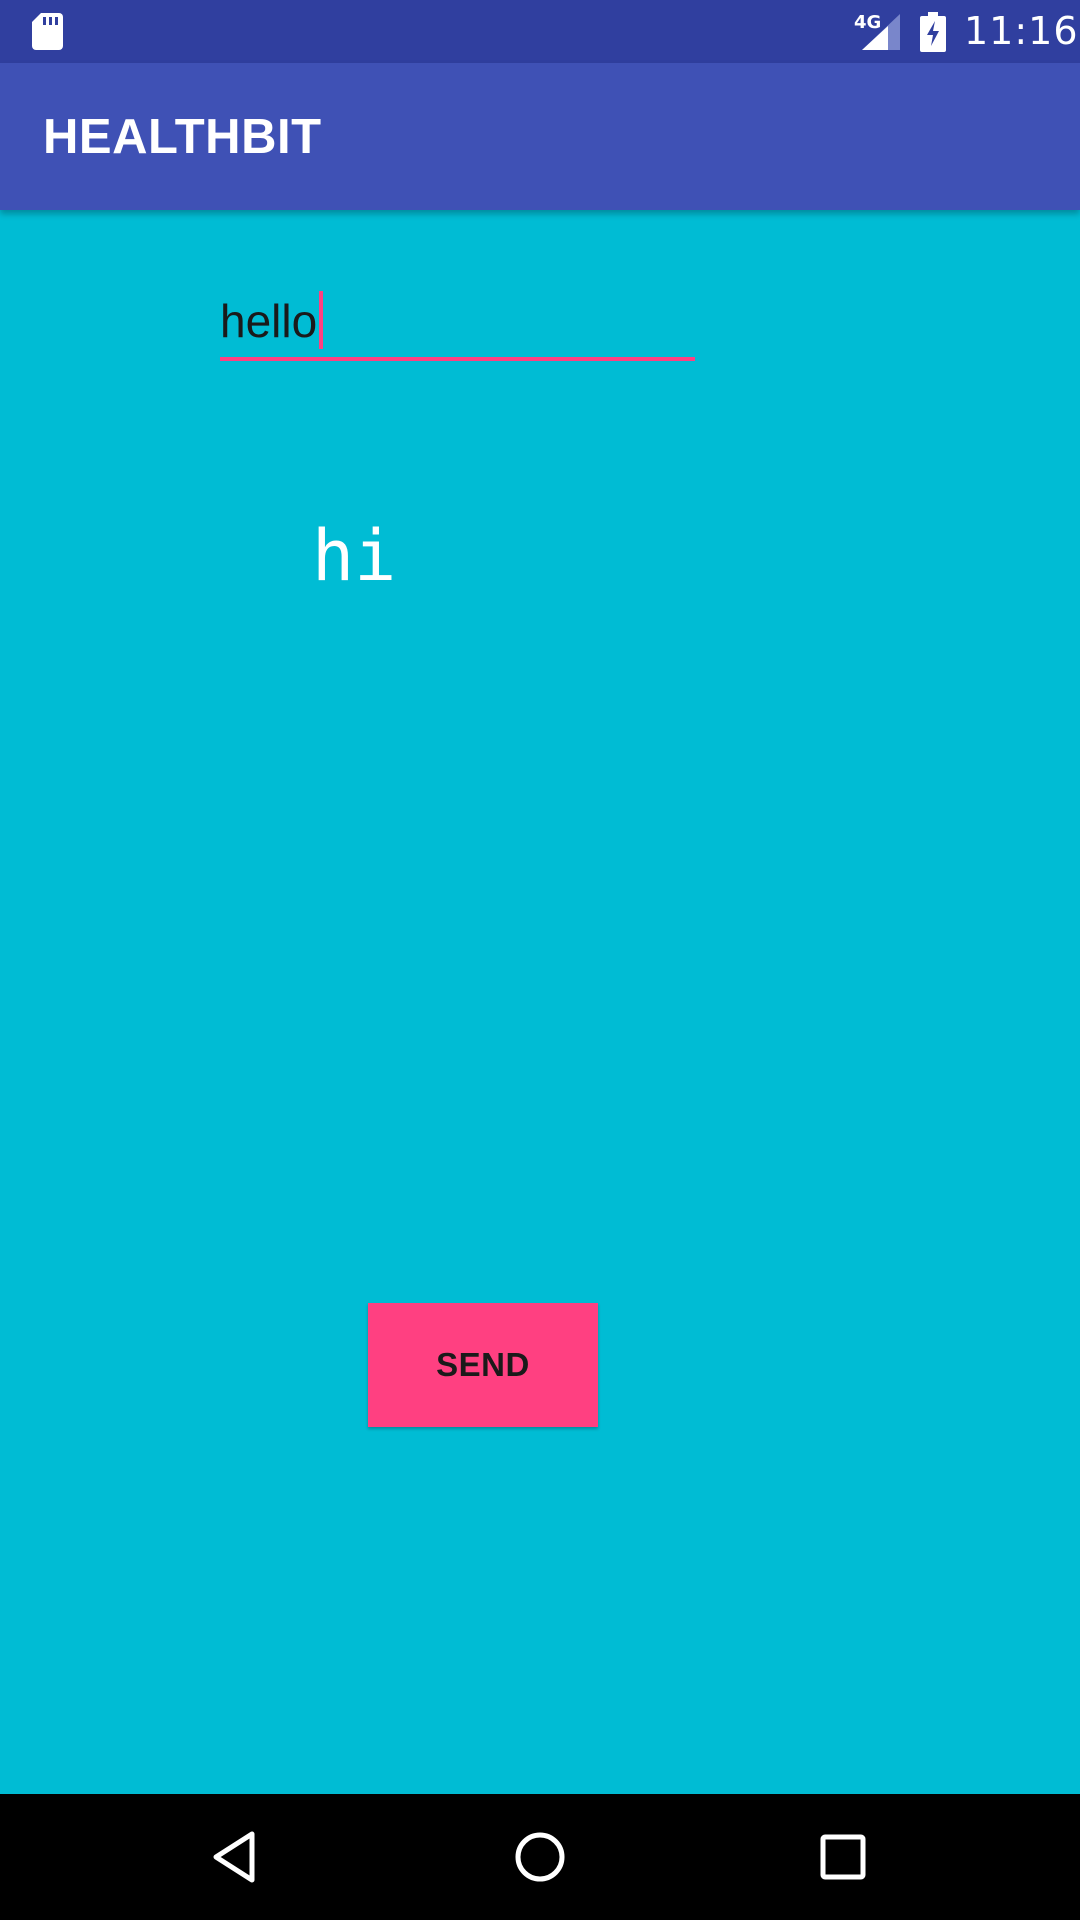 The width and height of the screenshot is (1080, 1920). What do you see at coordinates (237, 1857) in the screenshot?
I see `back-icon` at bounding box center [237, 1857].